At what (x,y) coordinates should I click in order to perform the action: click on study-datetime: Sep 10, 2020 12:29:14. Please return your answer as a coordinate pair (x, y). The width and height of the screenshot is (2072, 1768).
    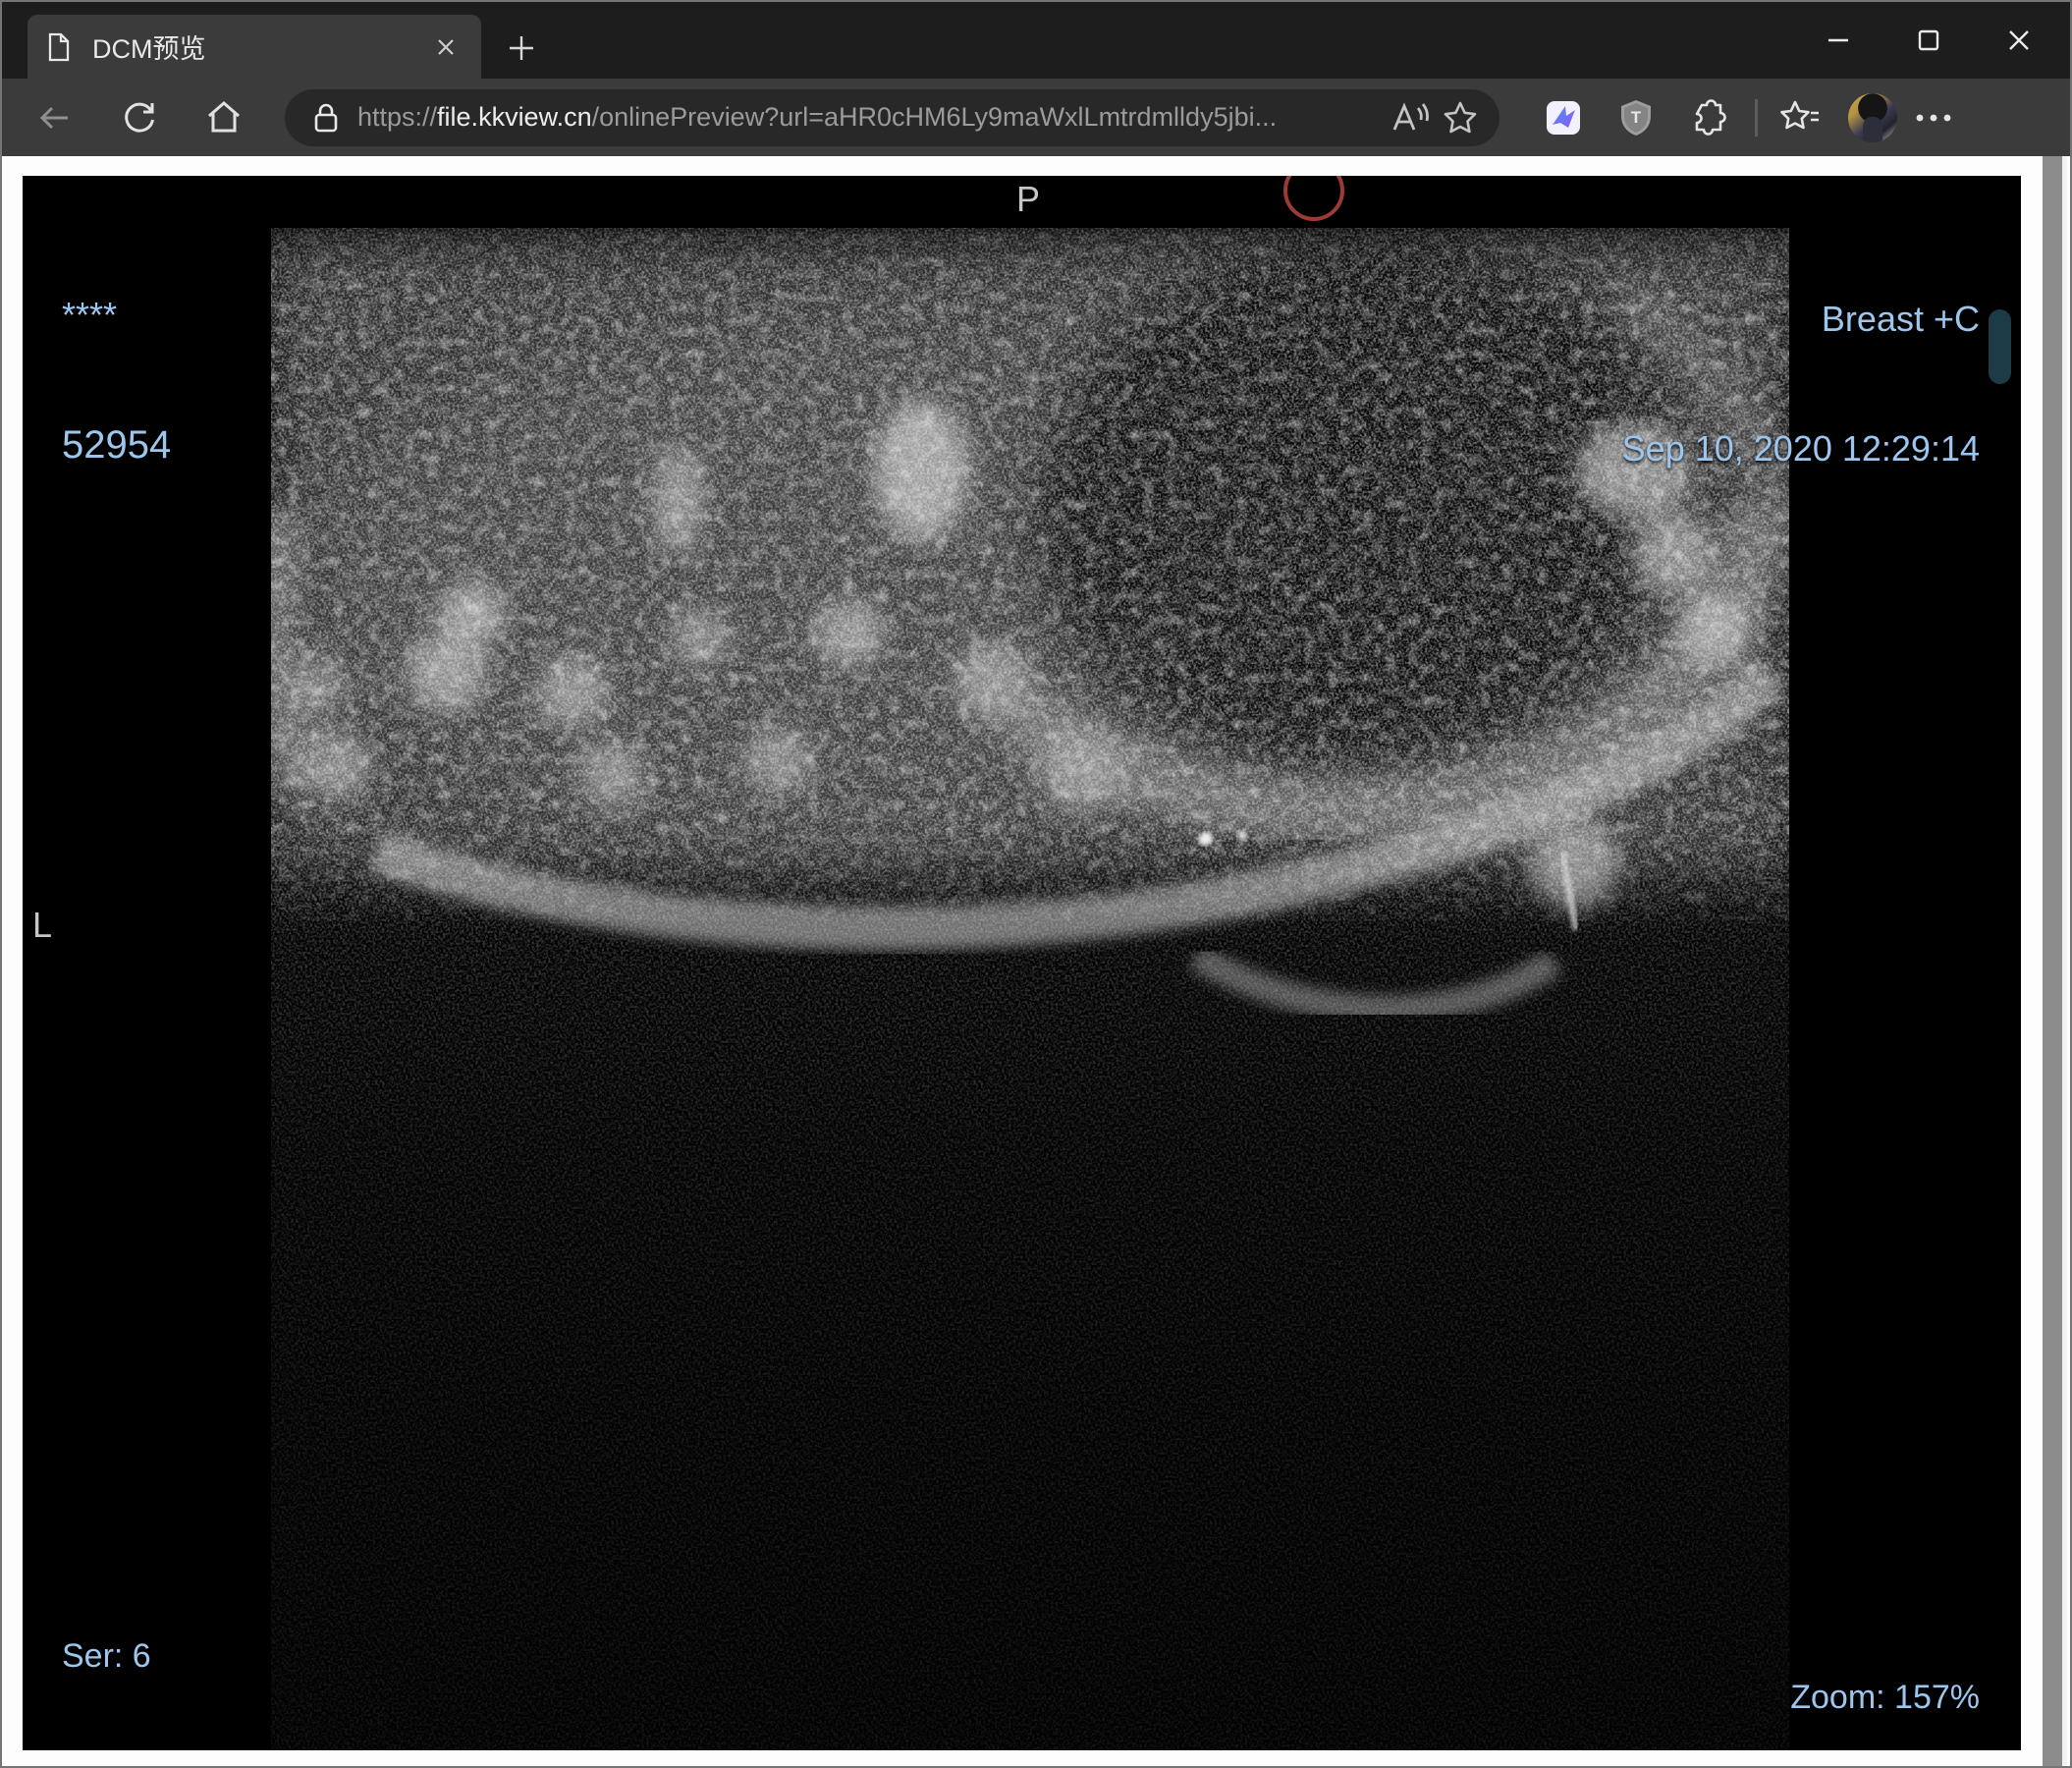
    Looking at the image, I should click on (1800, 448).